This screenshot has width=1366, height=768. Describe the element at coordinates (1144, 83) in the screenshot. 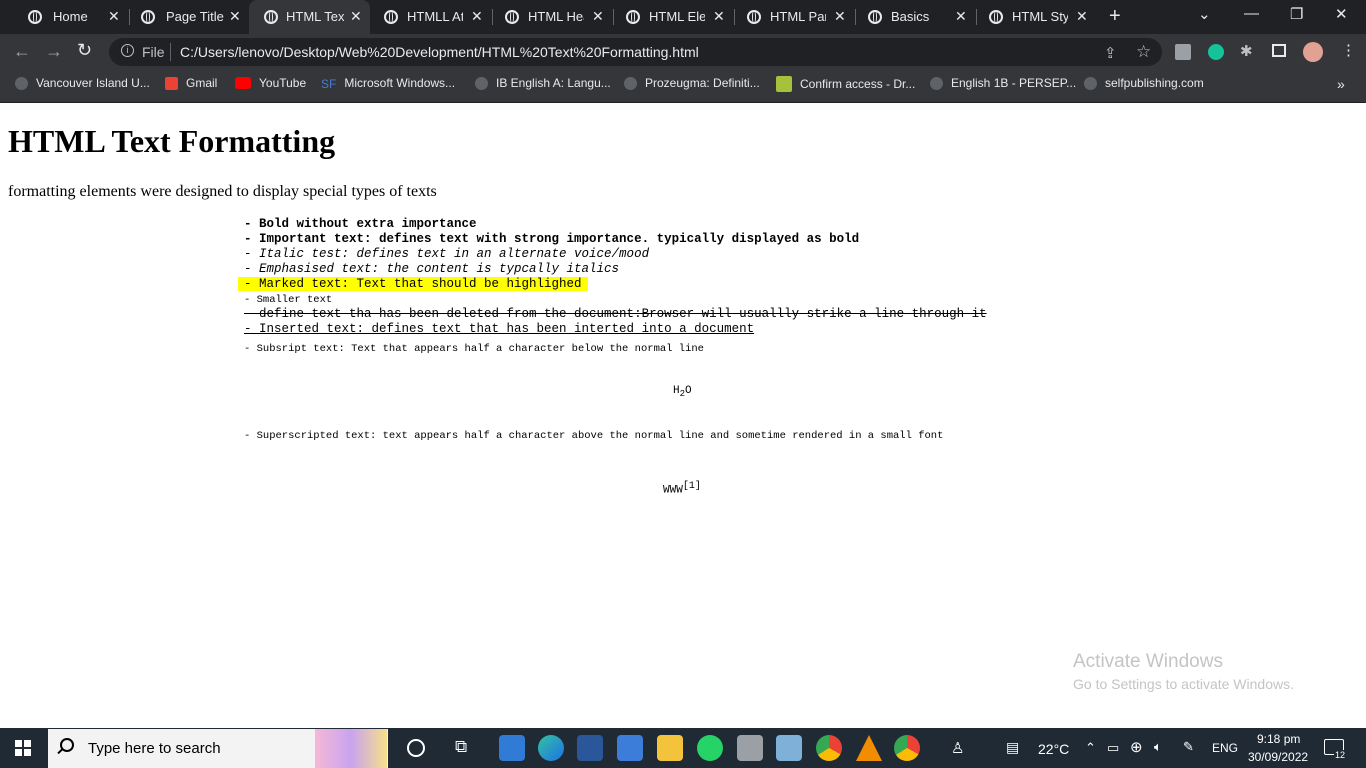

I see `bookmark-selfpublishing: selfpublishing.com` at that location.